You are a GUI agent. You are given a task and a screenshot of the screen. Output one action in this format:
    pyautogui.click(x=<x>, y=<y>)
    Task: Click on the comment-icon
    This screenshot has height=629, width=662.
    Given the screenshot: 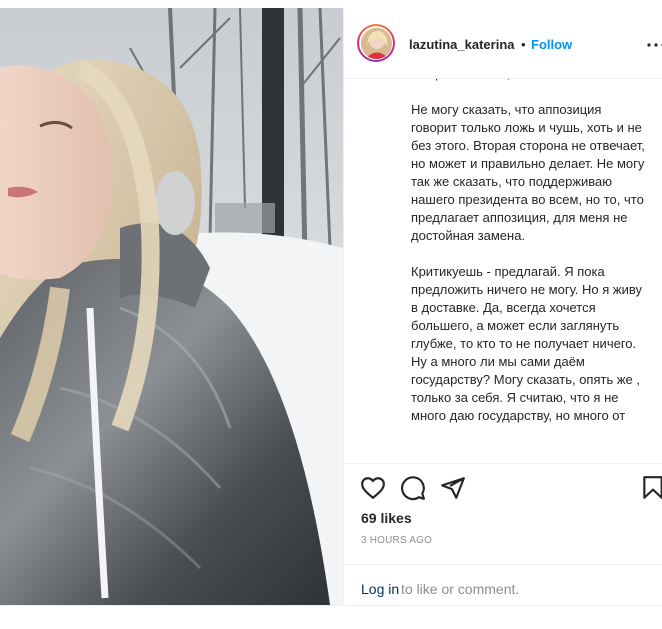 What is the action you would take?
    pyautogui.click(x=413, y=488)
    